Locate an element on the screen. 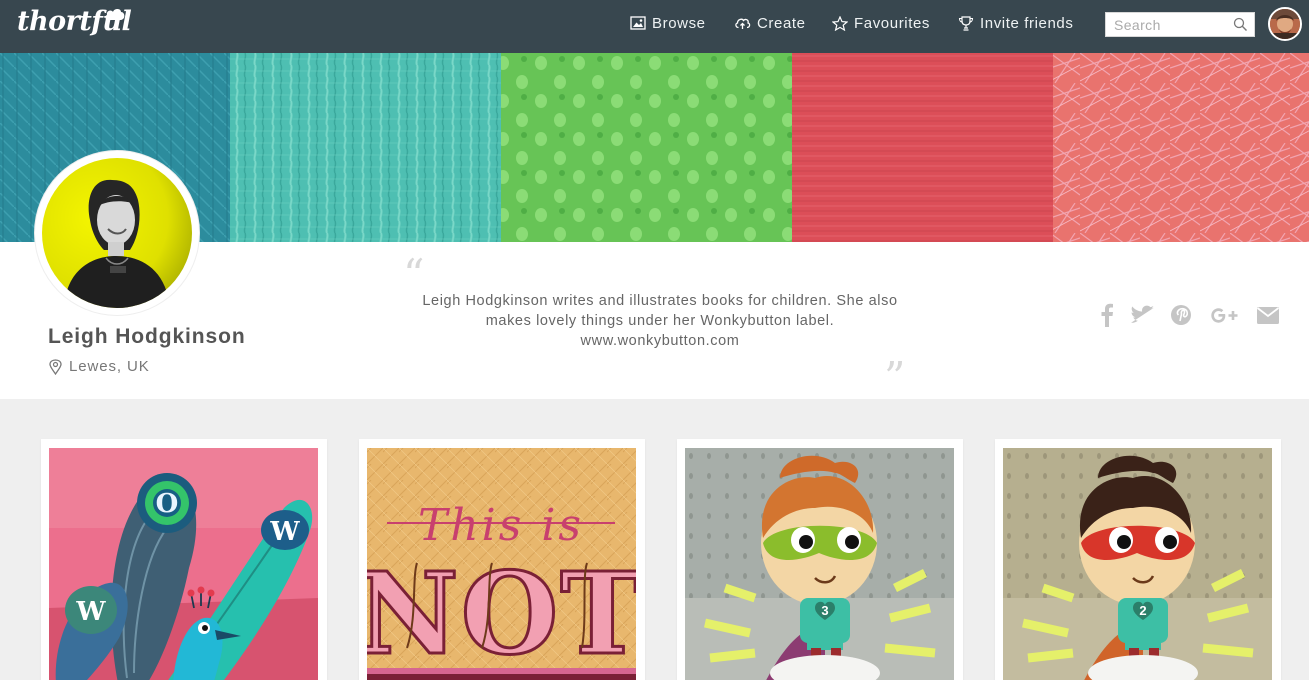 This screenshot has width=1309, height=680. star-icon is located at coordinates (840, 23).